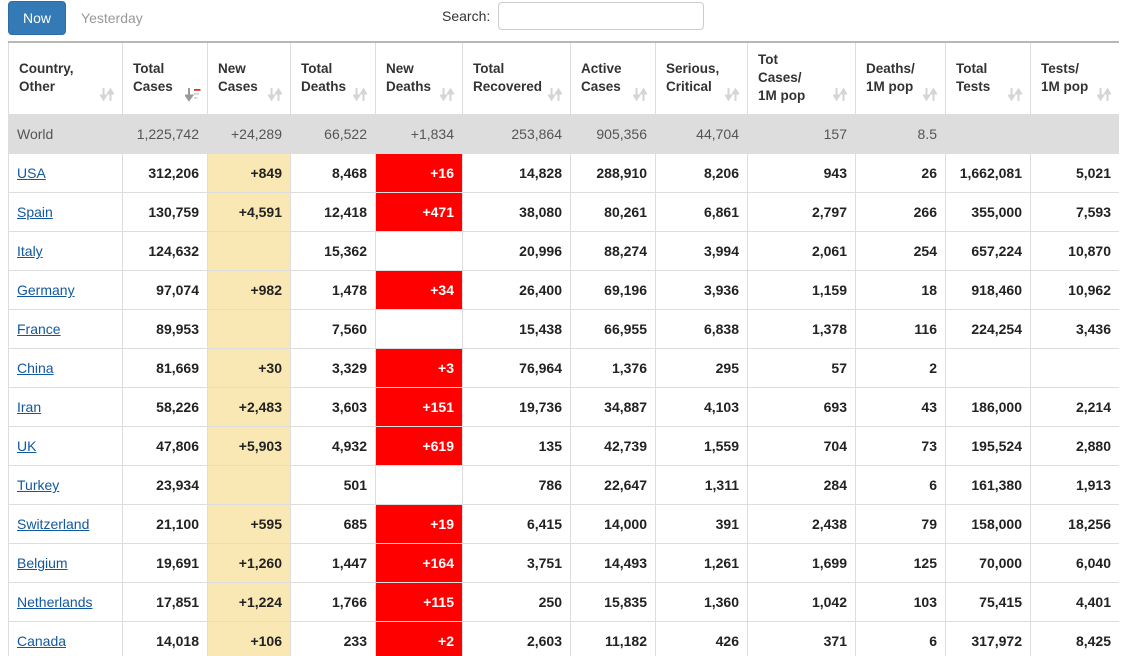 The width and height of the screenshot is (1127, 656). I want to click on cell-total-cases: 124,632, so click(165, 251).